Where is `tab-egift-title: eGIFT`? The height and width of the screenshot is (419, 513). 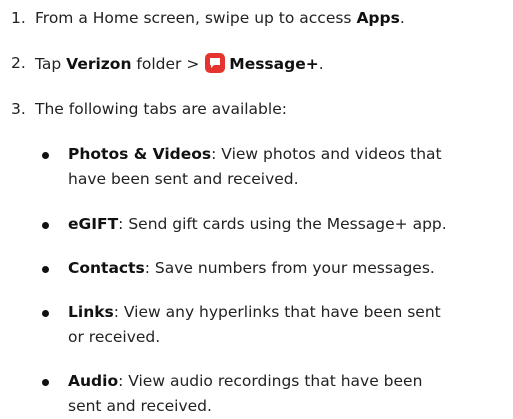 tab-egift-title: eGIFT is located at coordinates (93, 224).